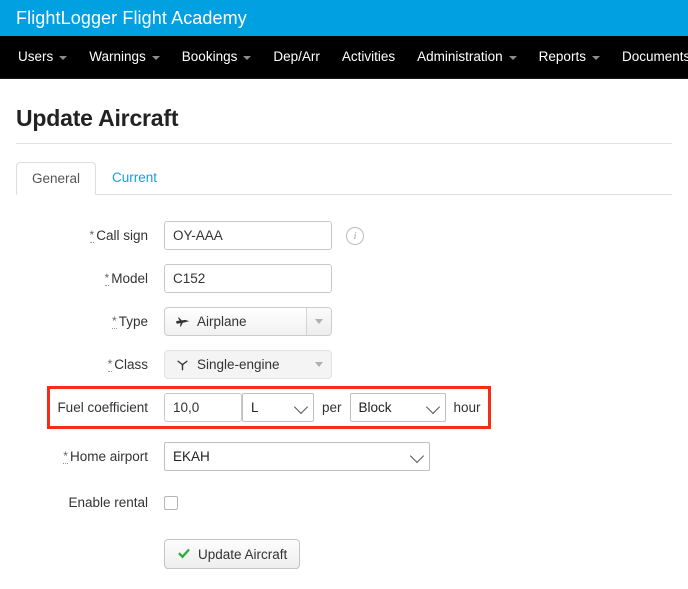  I want to click on nav-item-label: Warnings, so click(117, 57).